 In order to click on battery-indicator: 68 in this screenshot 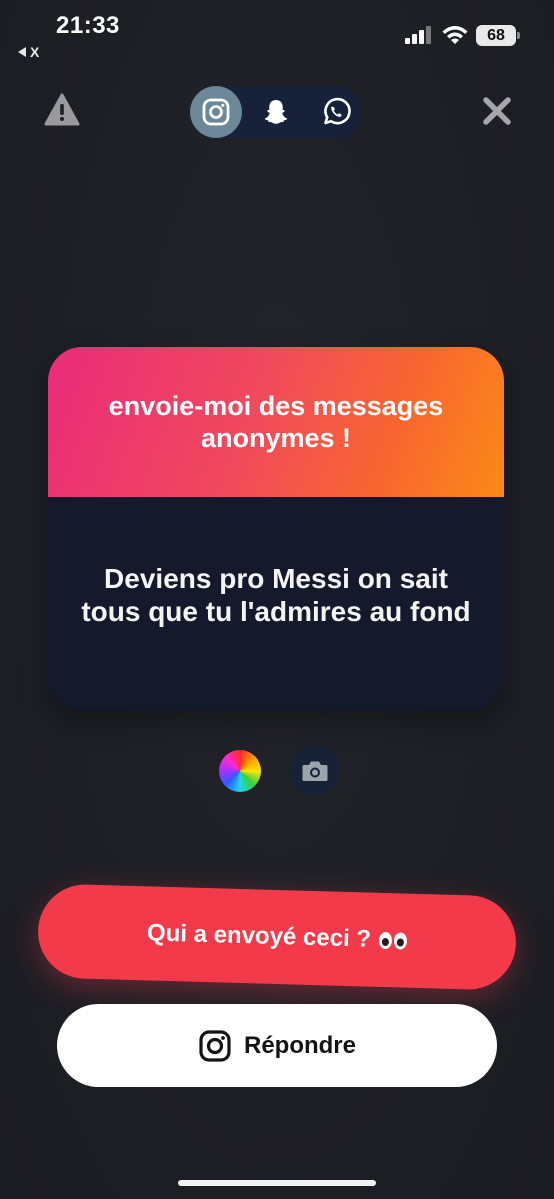, I will do `click(498, 35)`.